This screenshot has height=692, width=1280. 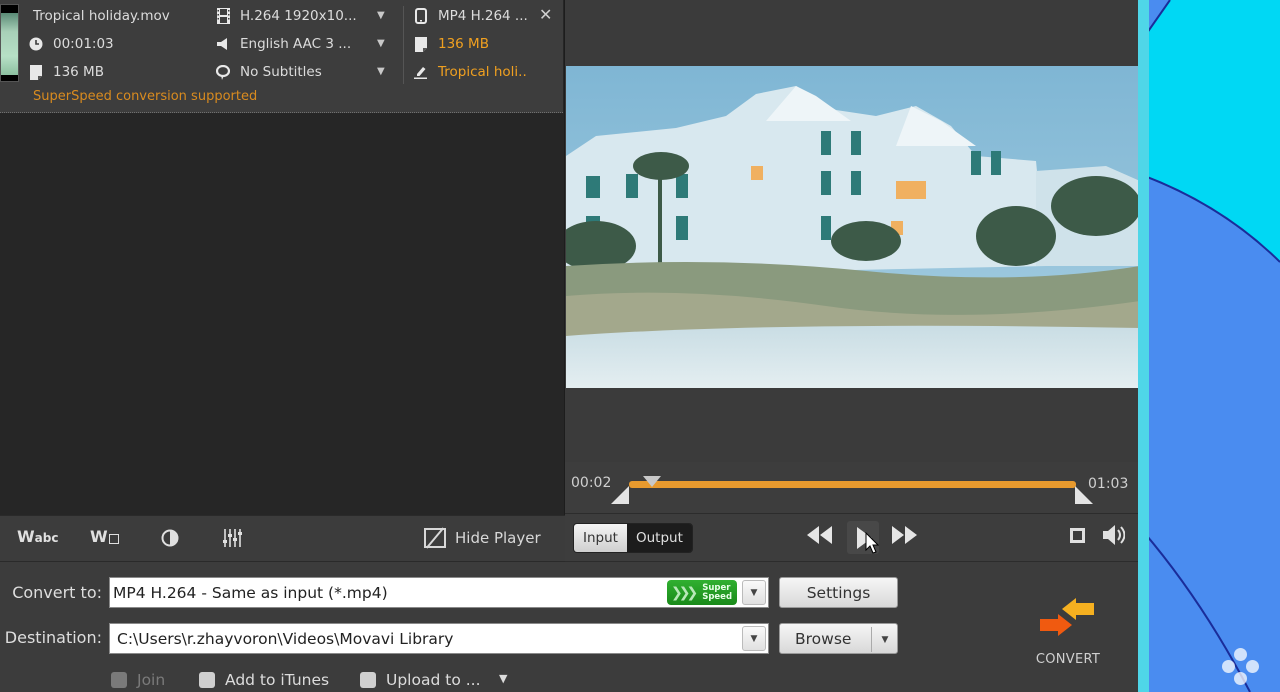 What do you see at coordinates (250, 592) in the screenshot?
I see `convert-to-value: MP4 H.264 - Same as input (*.mp4)` at bounding box center [250, 592].